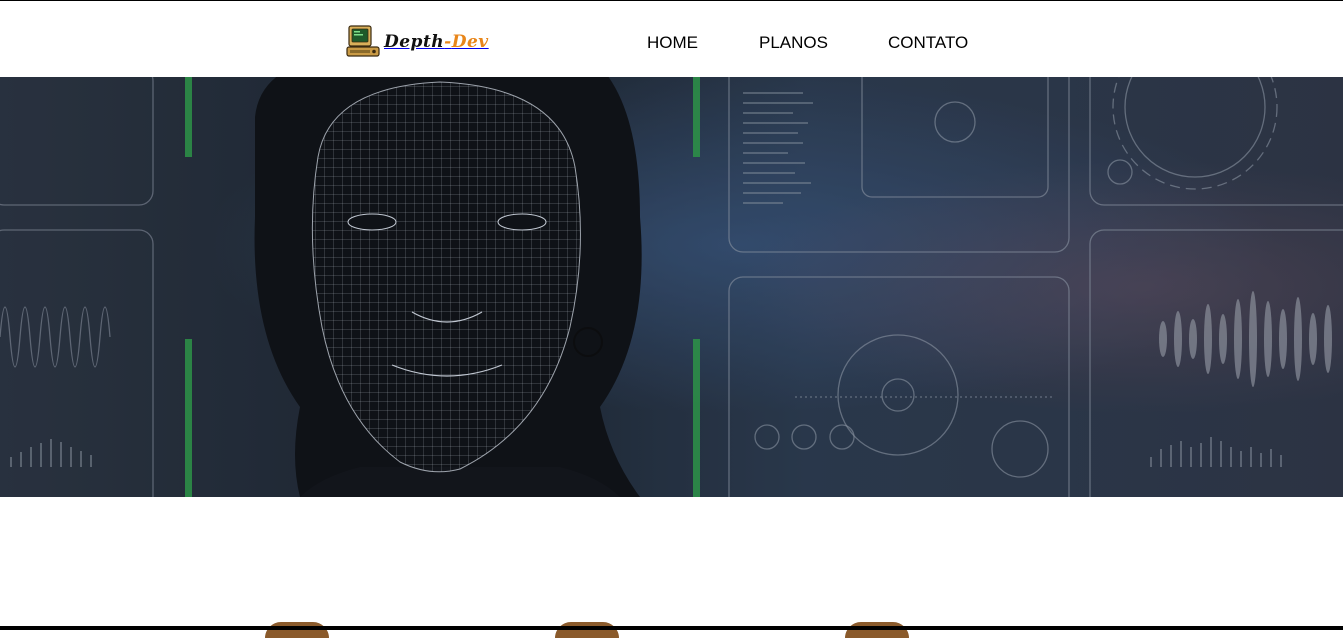 The height and width of the screenshot is (638, 1343). Describe the element at coordinates (793, 43) in the screenshot. I see `nav-item-planos: PLANOS` at that location.